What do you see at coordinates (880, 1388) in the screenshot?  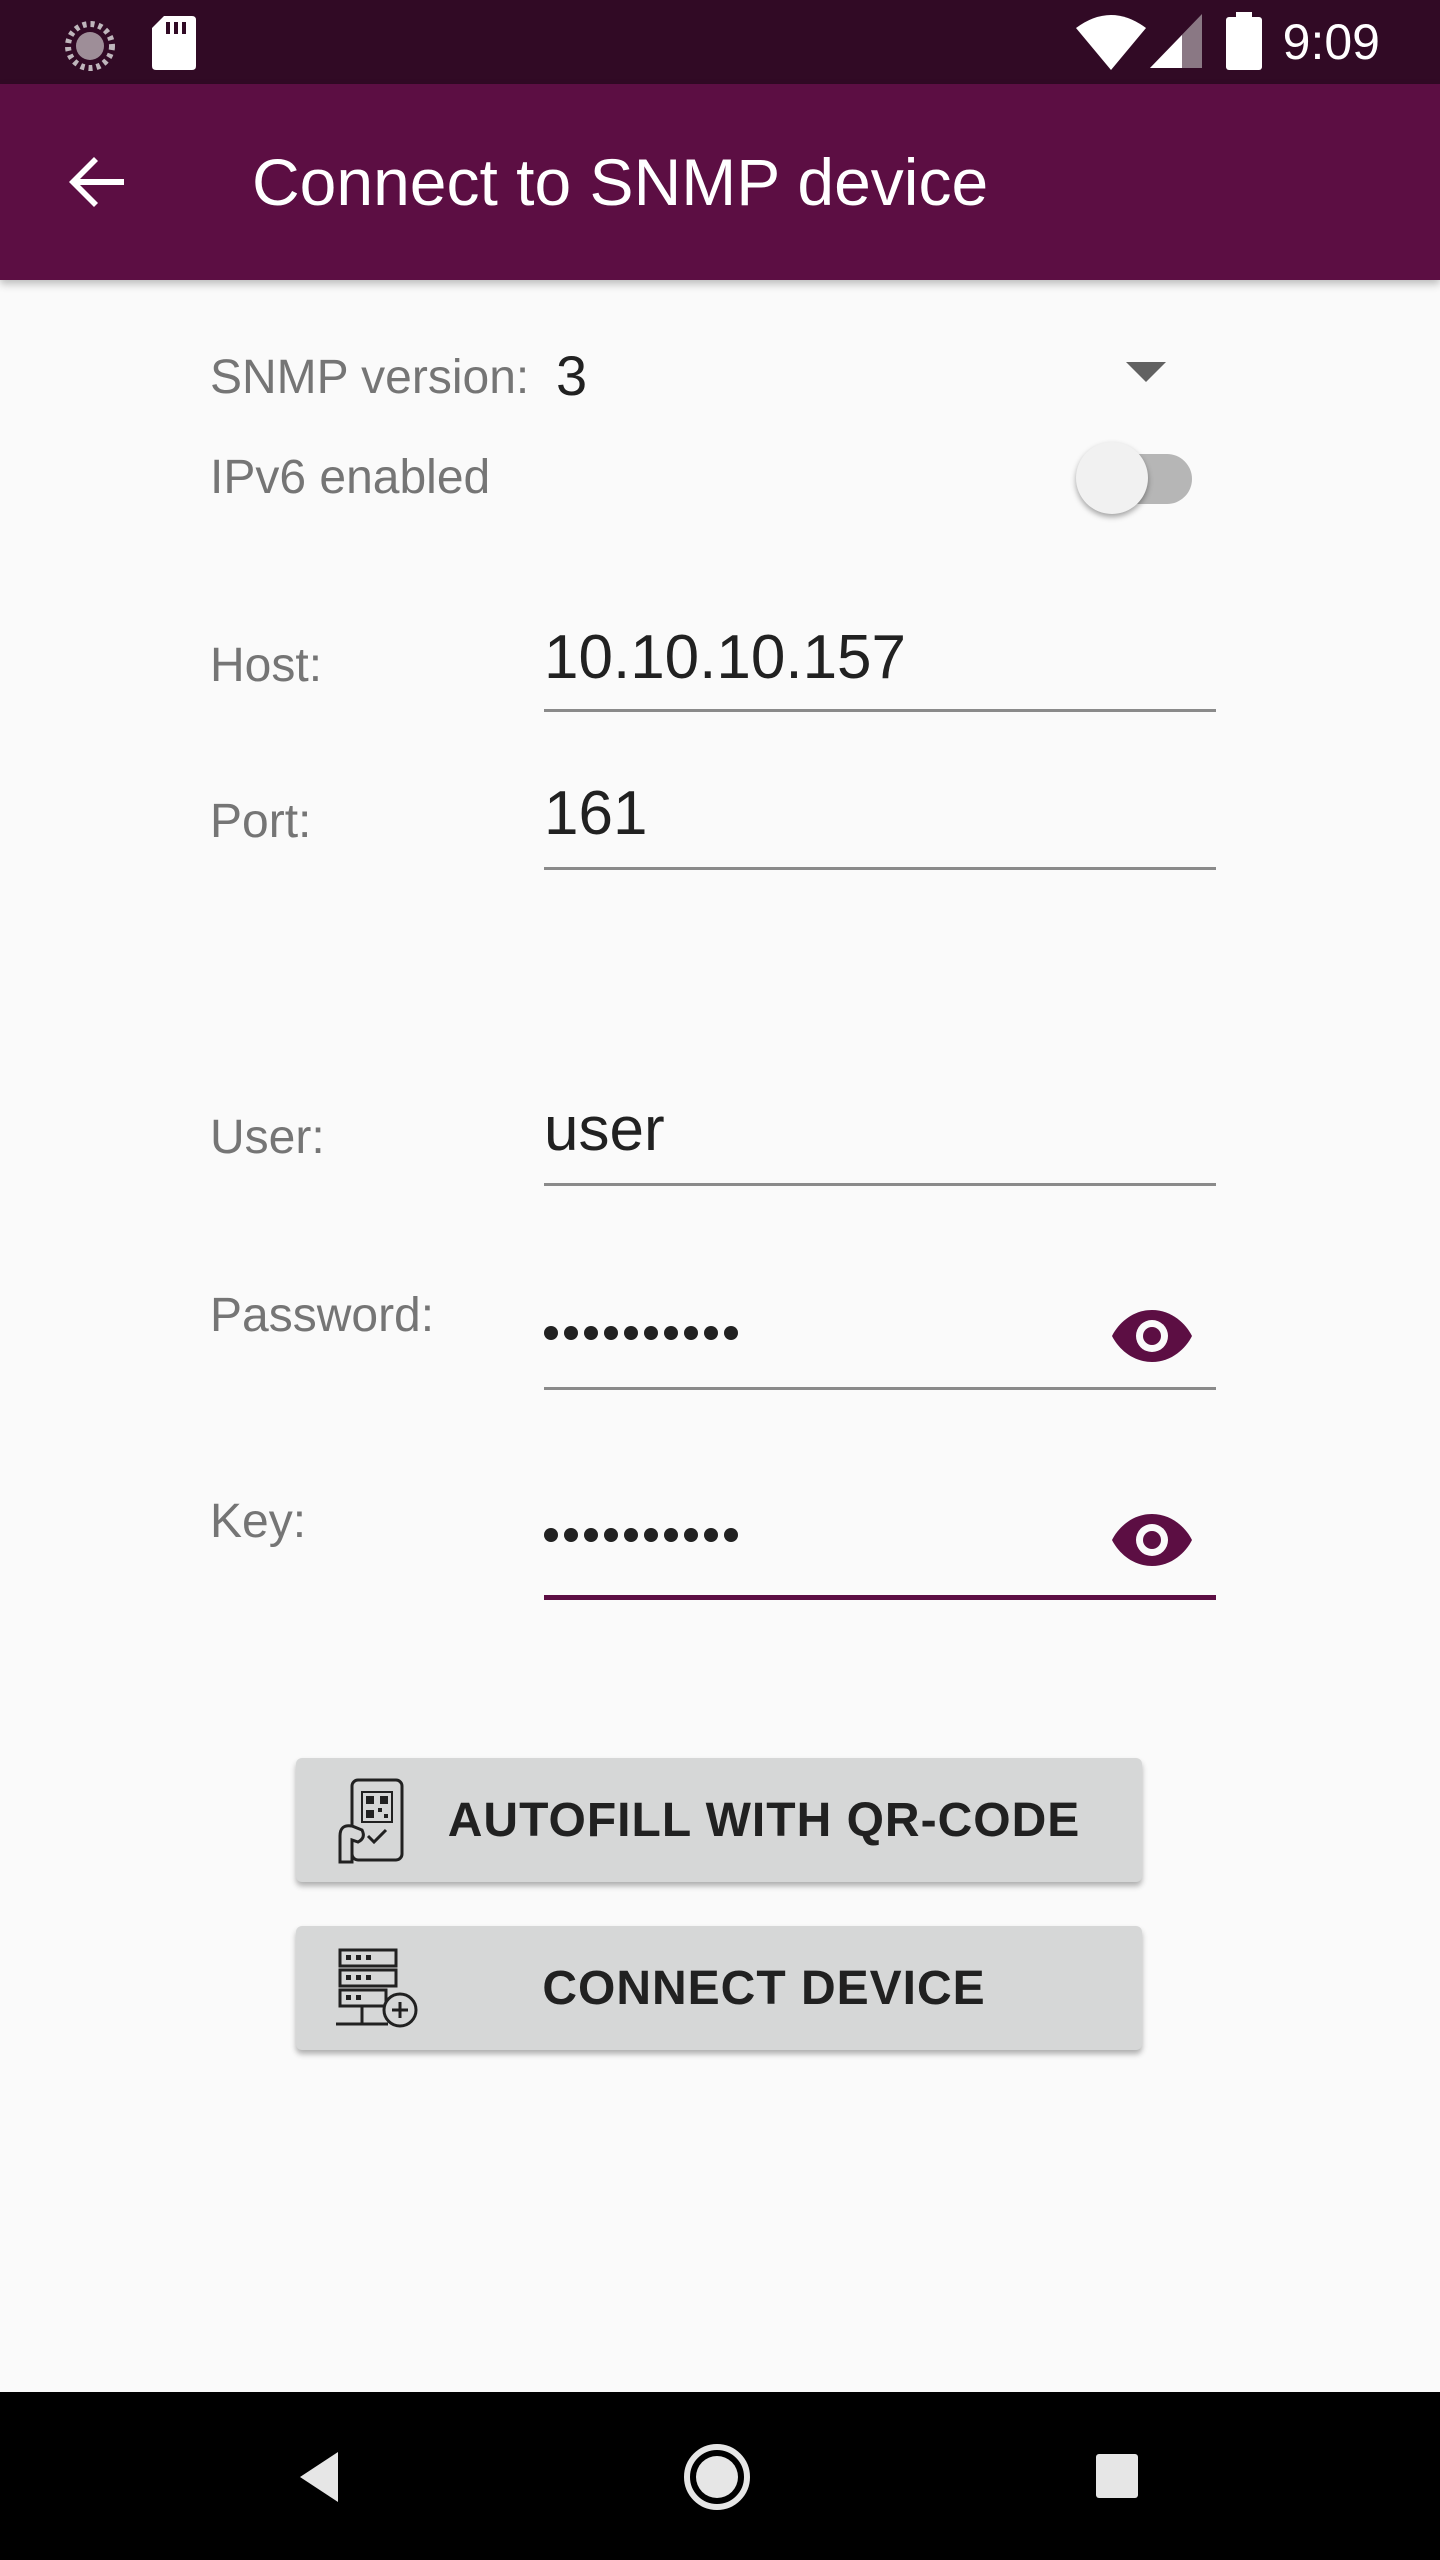 I see `password-underline` at bounding box center [880, 1388].